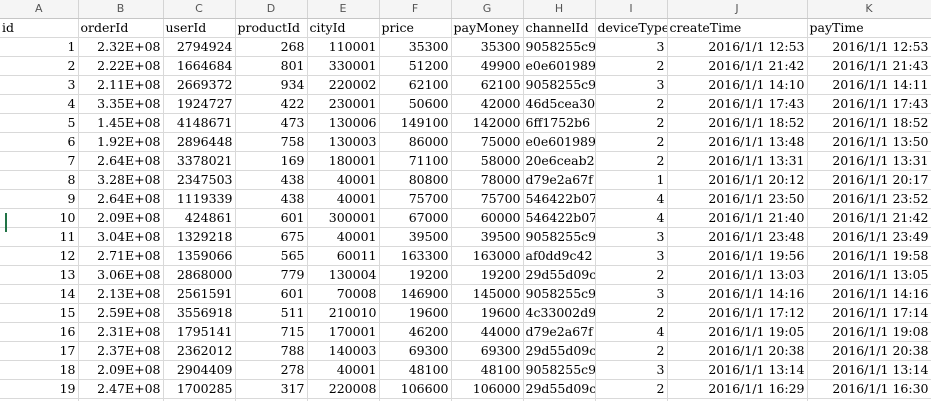 This screenshot has width=931, height=401. I want to click on cell-paytime: 2016/1/1 17:14, so click(869, 313).